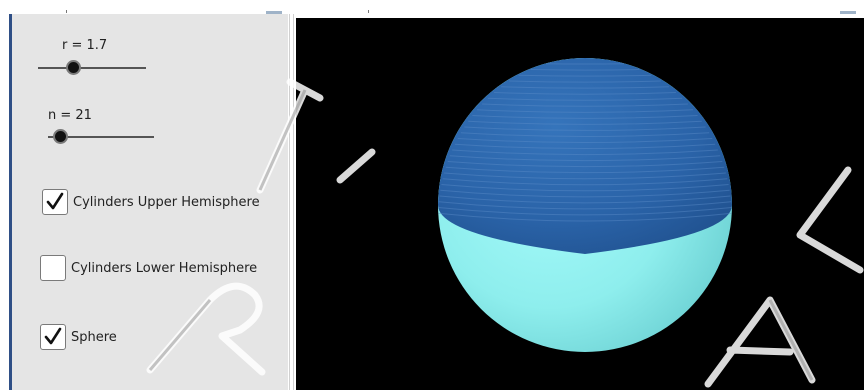  I want to click on checkbox-lower-hemisphere-box, so click(53, 268).